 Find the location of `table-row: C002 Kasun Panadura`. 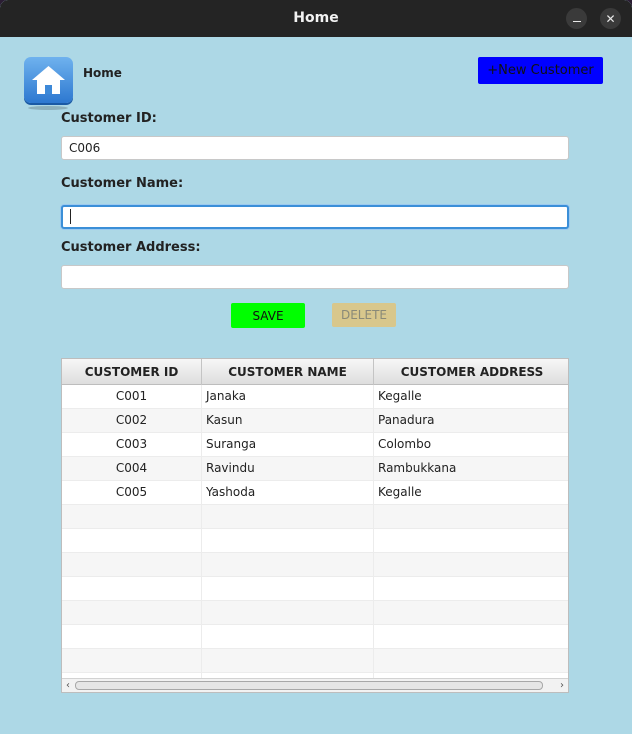

table-row: C002 Kasun Panadura is located at coordinates (315, 421).